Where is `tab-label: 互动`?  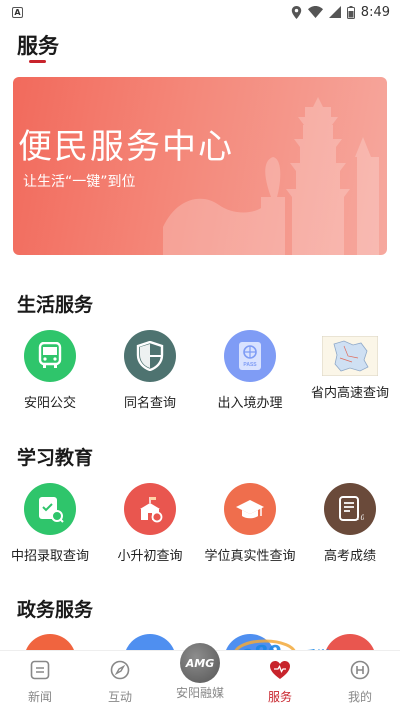 tab-label: 互动 is located at coordinates (119, 697).